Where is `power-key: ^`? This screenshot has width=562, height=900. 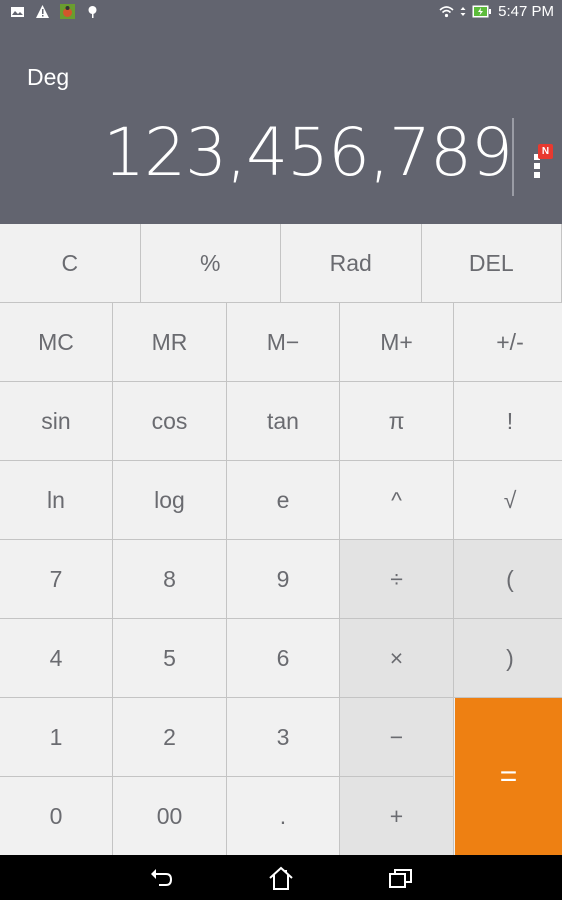 power-key: ^ is located at coordinates (397, 500).